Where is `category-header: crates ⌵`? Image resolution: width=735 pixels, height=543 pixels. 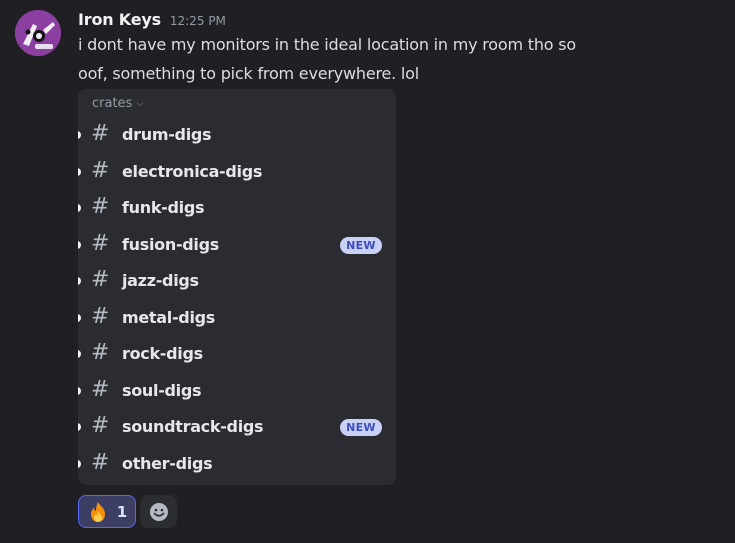 category-header: crates ⌵ is located at coordinates (117, 103).